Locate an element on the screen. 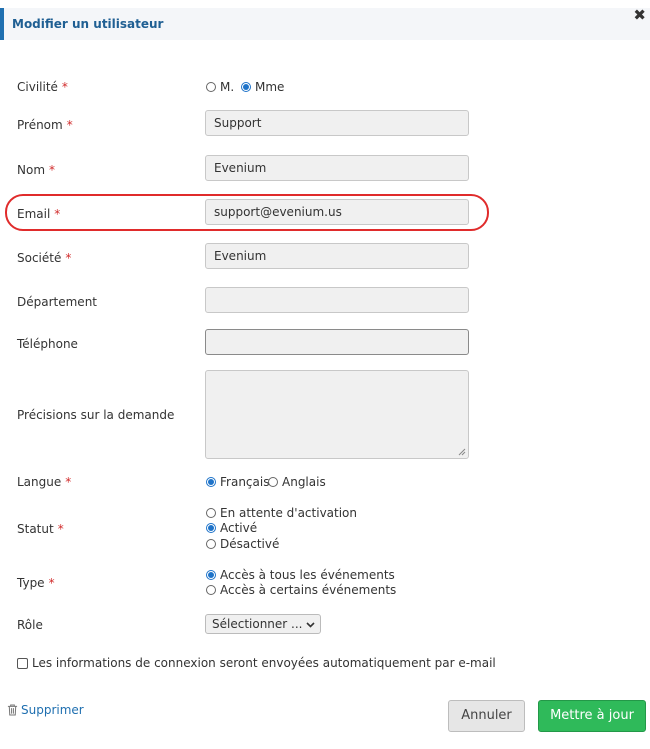 The height and width of the screenshot is (749, 650). langue-option-francais: Français is located at coordinates (237, 482).